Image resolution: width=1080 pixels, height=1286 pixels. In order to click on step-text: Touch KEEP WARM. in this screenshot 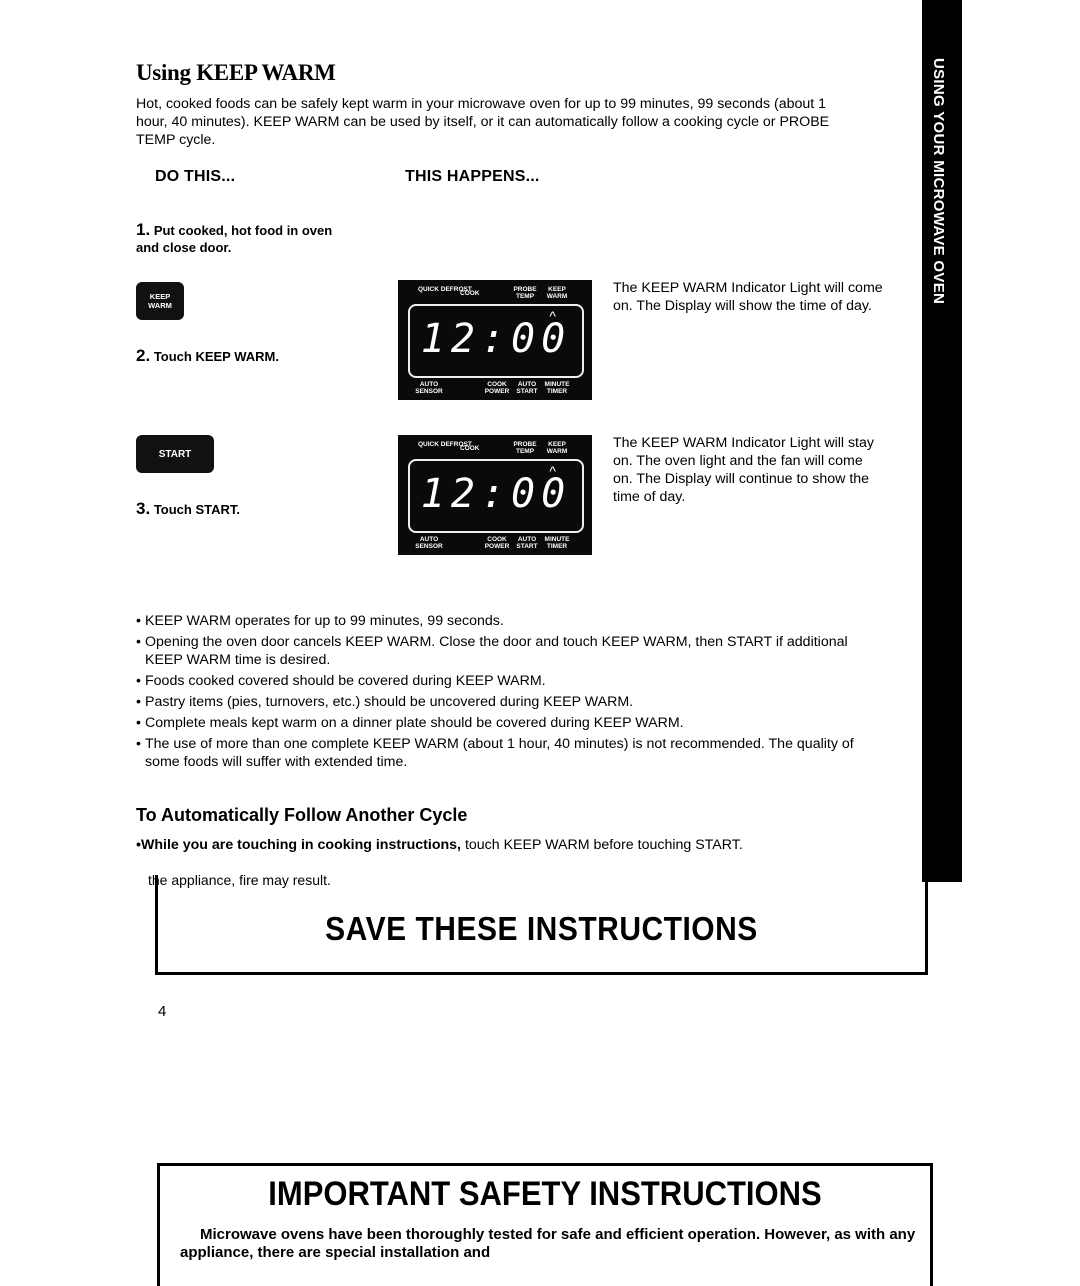, I will do `click(216, 356)`.